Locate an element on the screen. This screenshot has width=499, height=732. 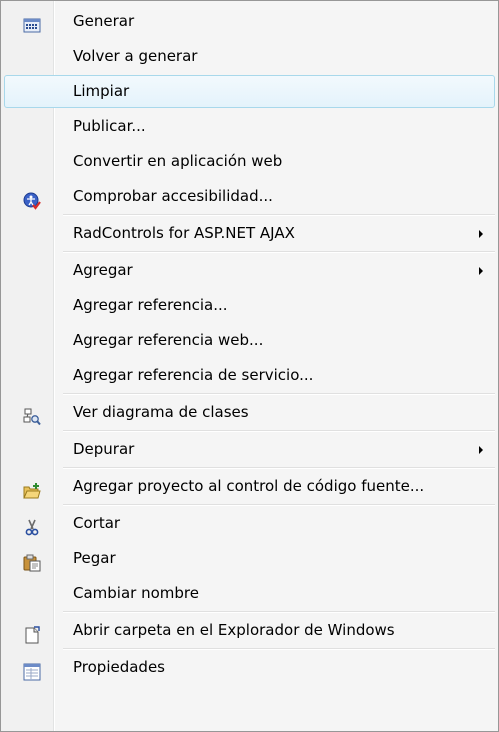
build-icon is located at coordinates (32, 23).